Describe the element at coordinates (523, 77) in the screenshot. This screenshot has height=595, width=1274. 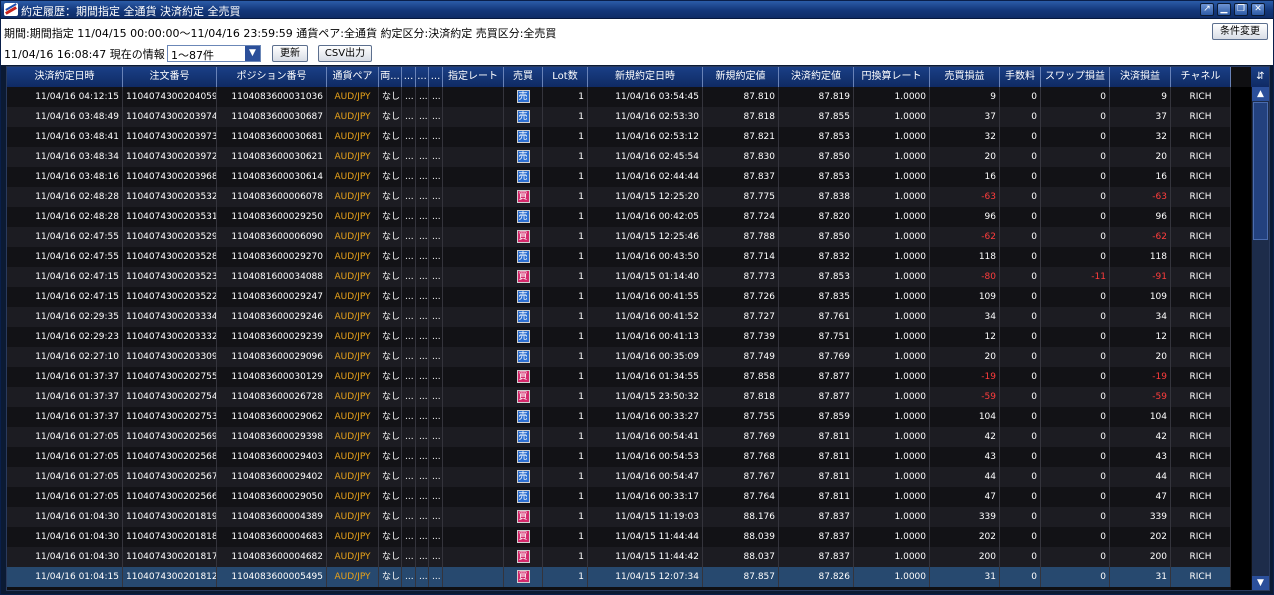
I see `column-header: 売買` at that location.